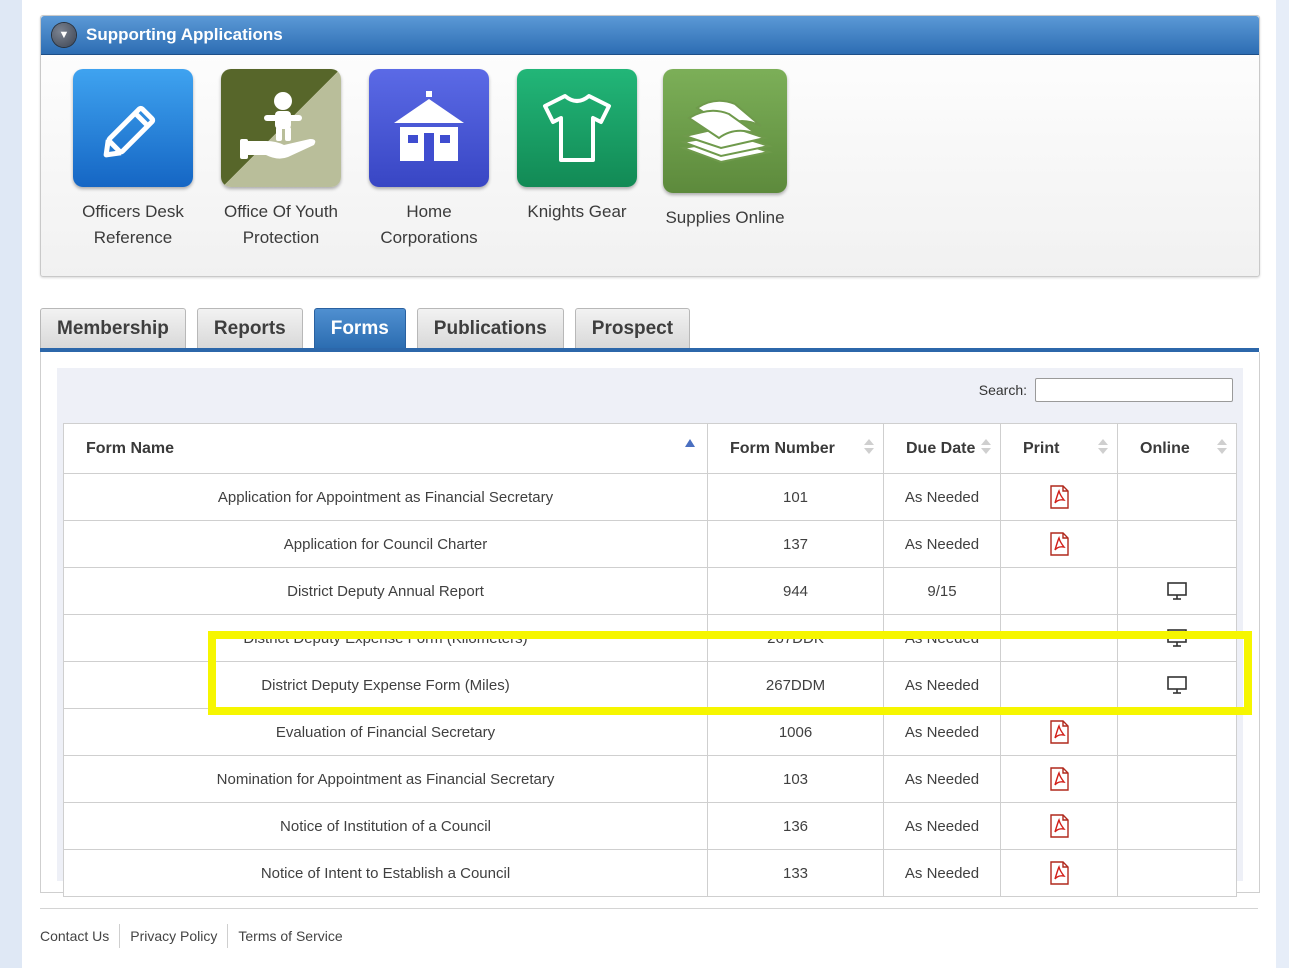 This screenshot has width=1289, height=968. What do you see at coordinates (1059, 448) in the screenshot?
I see `column-header-print: Print` at bounding box center [1059, 448].